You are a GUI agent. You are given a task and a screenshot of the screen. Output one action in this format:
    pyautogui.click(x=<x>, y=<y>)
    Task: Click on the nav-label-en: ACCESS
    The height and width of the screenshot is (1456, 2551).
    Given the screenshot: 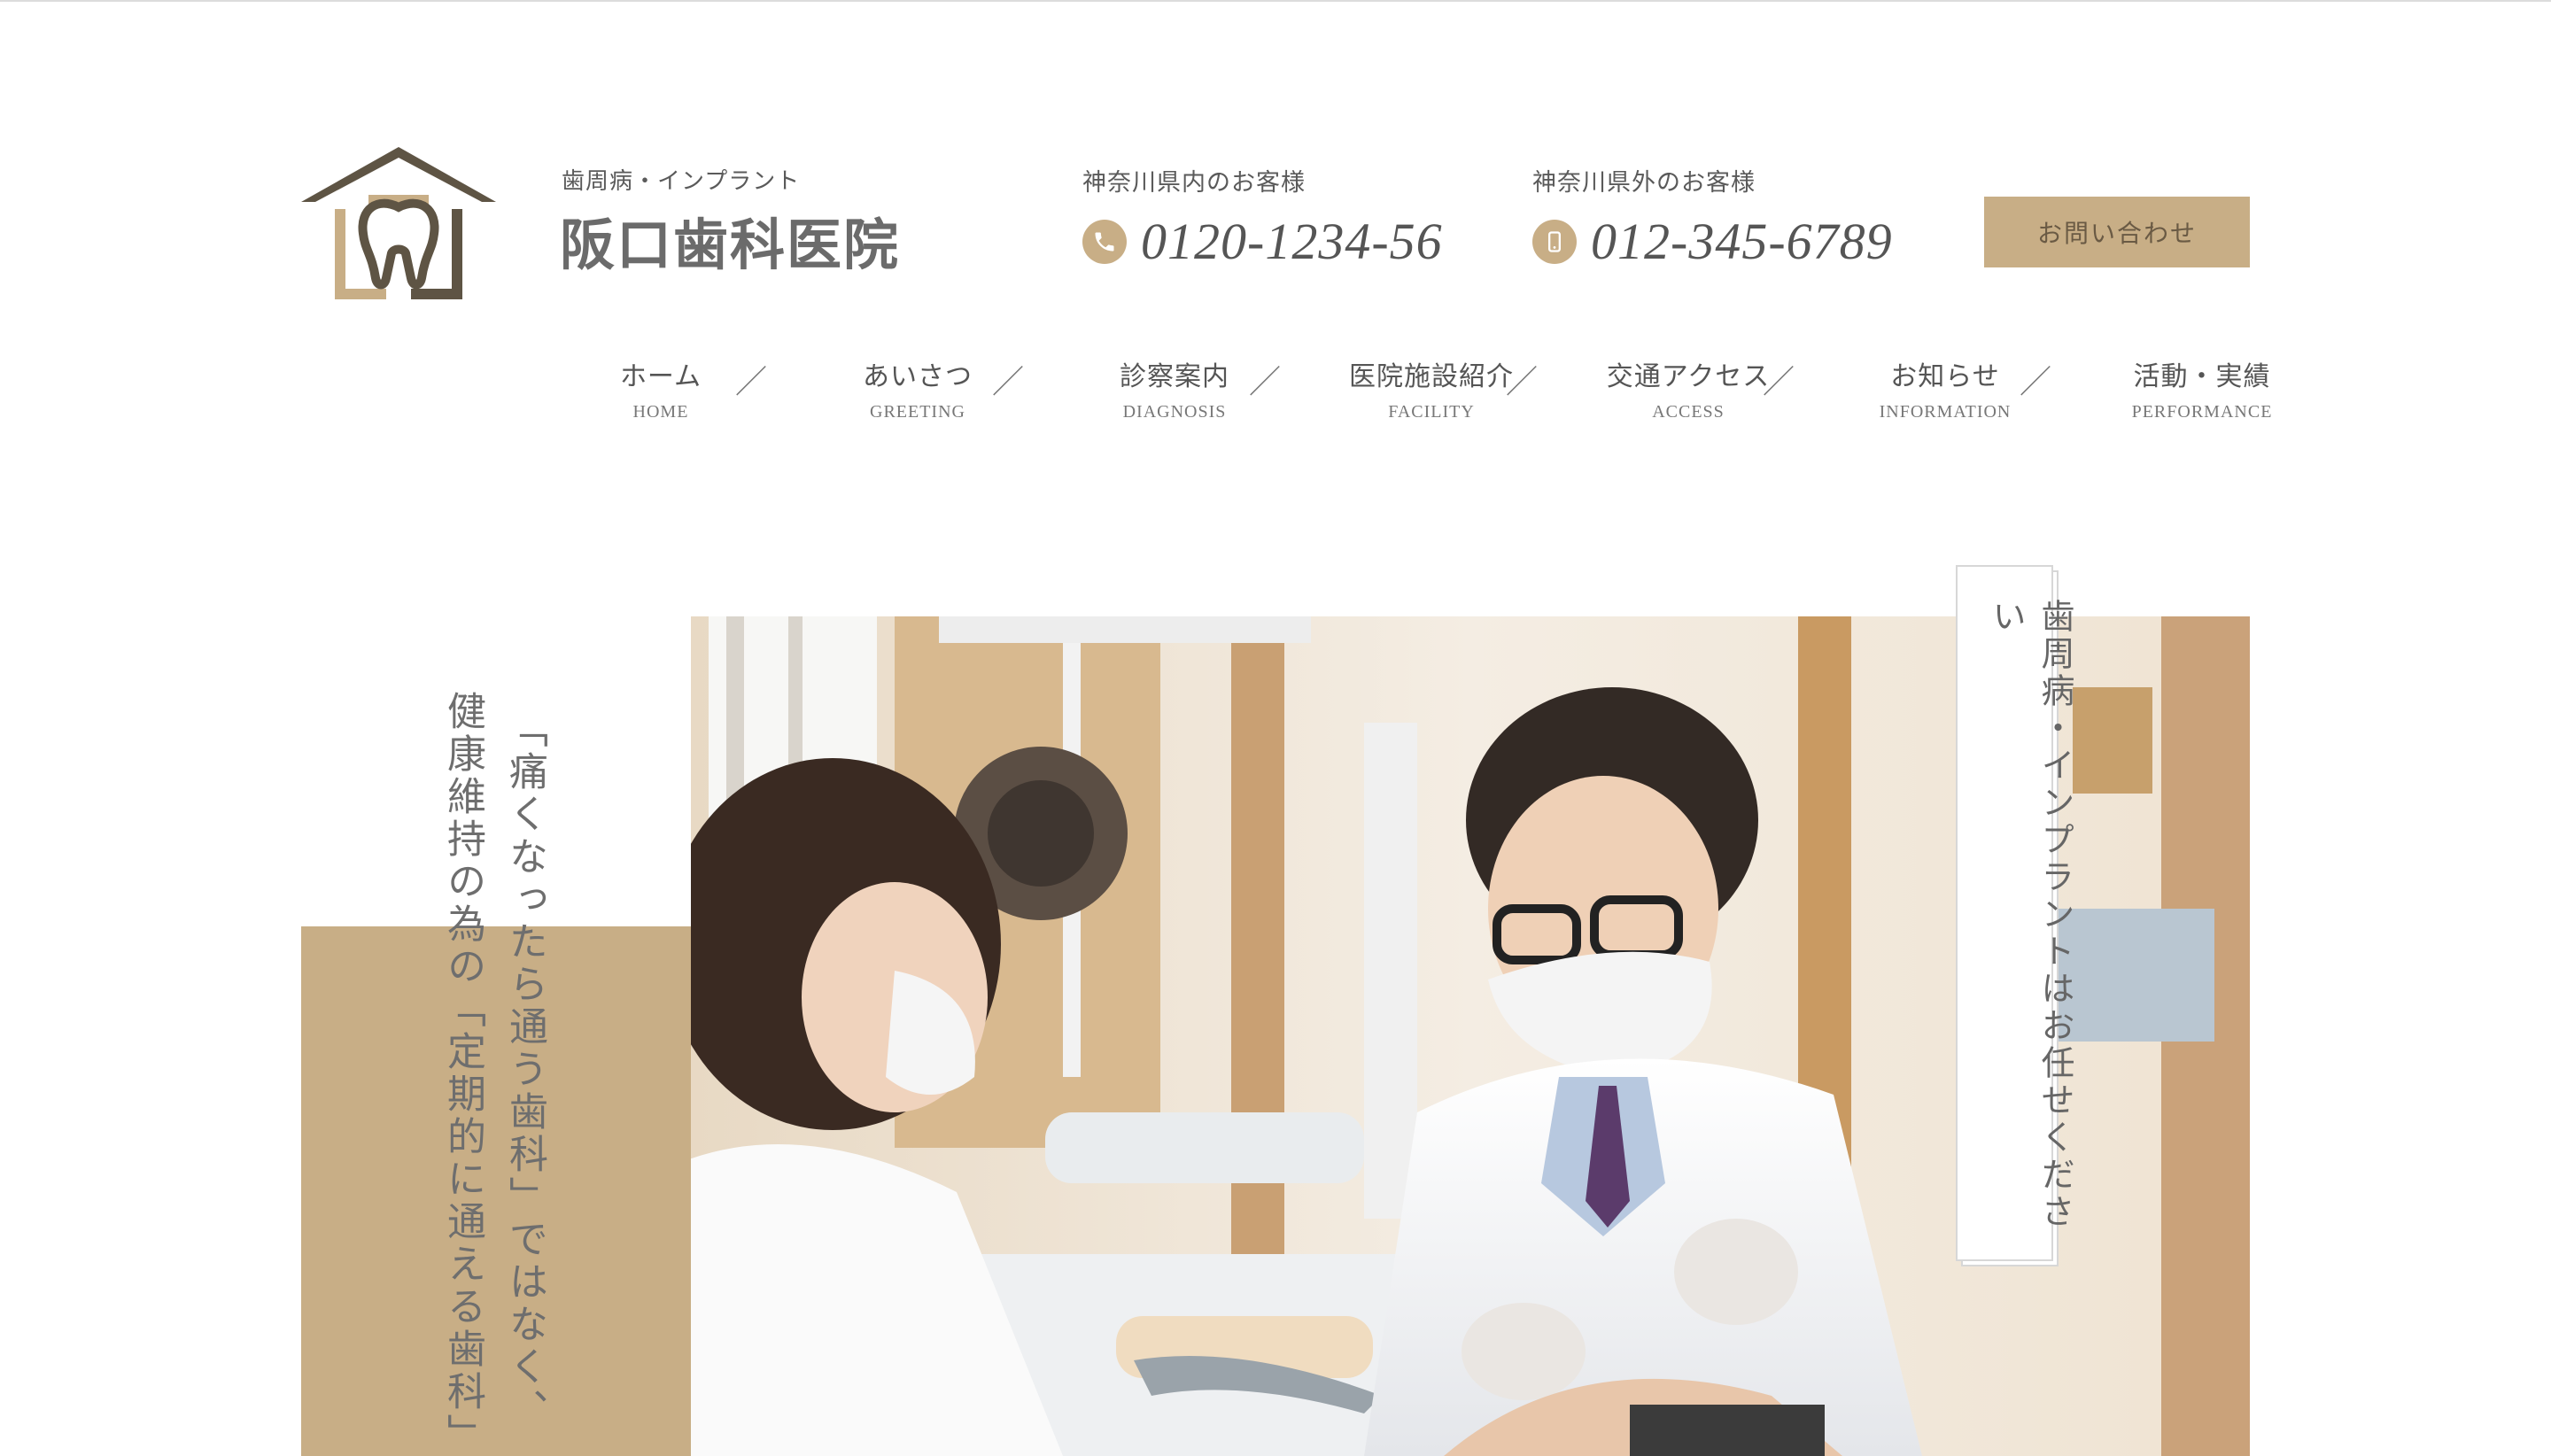 What is the action you would take?
    pyautogui.click(x=1688, y=412)
    